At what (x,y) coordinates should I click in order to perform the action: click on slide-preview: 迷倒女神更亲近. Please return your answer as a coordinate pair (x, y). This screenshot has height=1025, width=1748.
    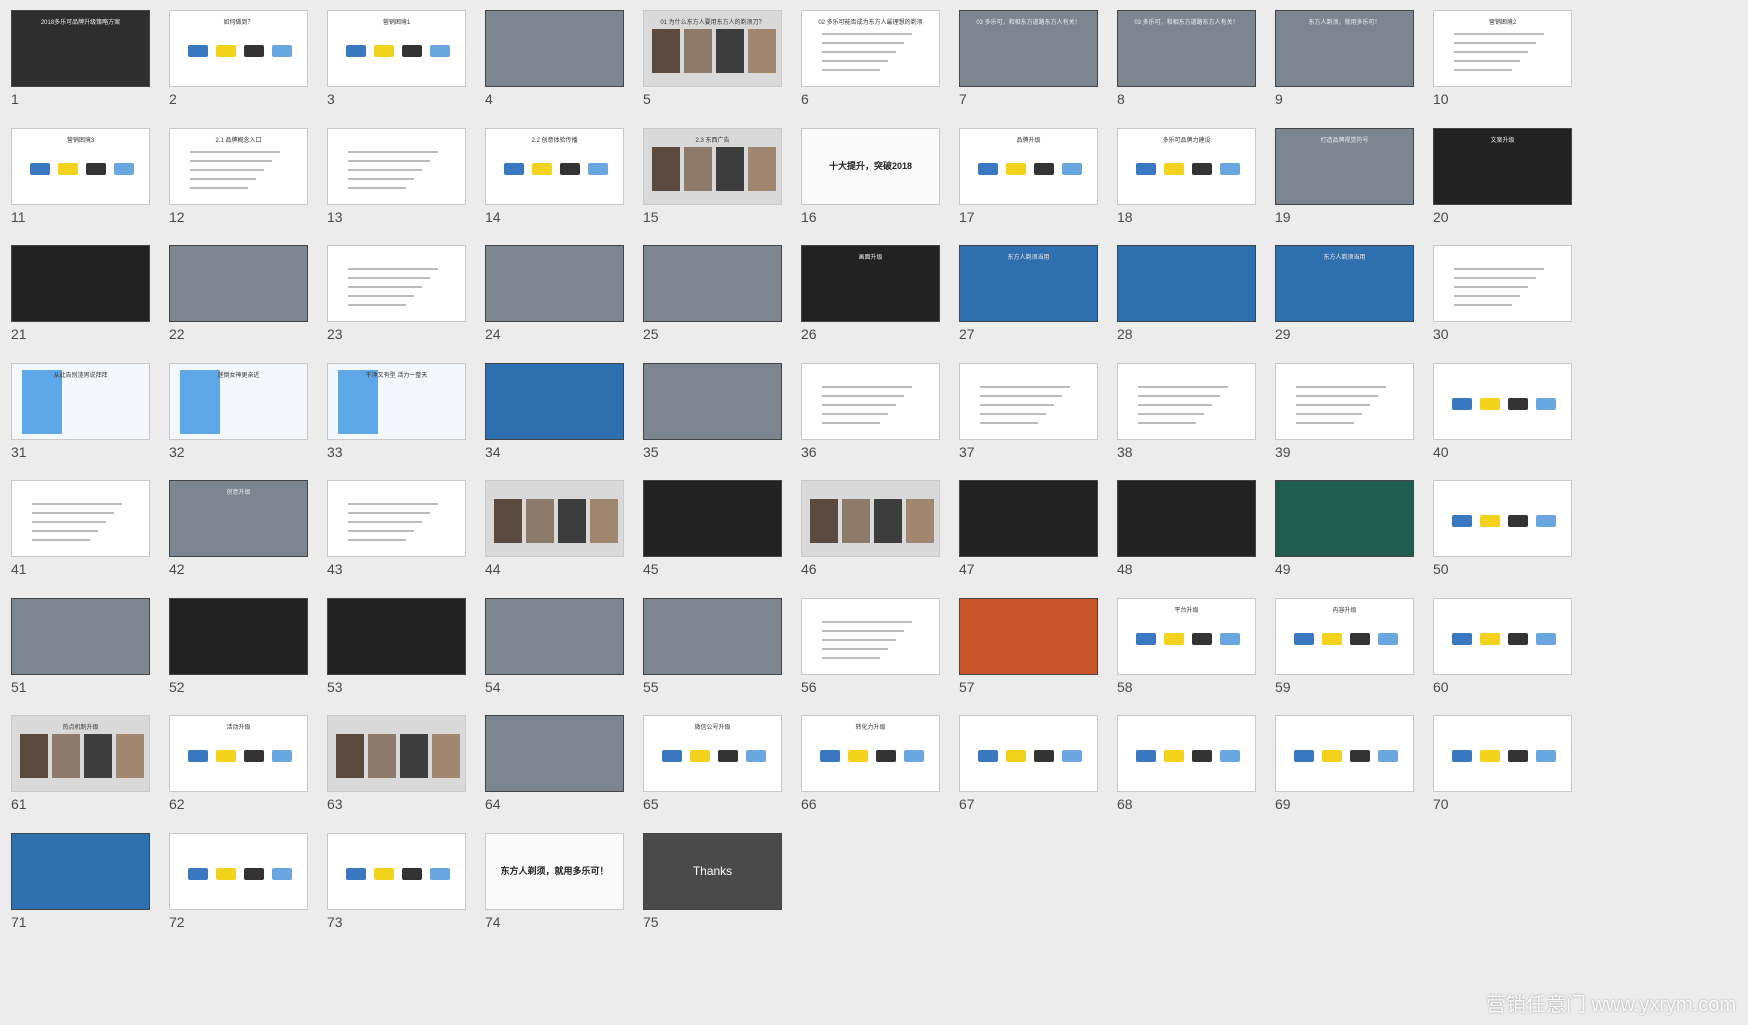
    Looking at the image, I should click on (238, 401).